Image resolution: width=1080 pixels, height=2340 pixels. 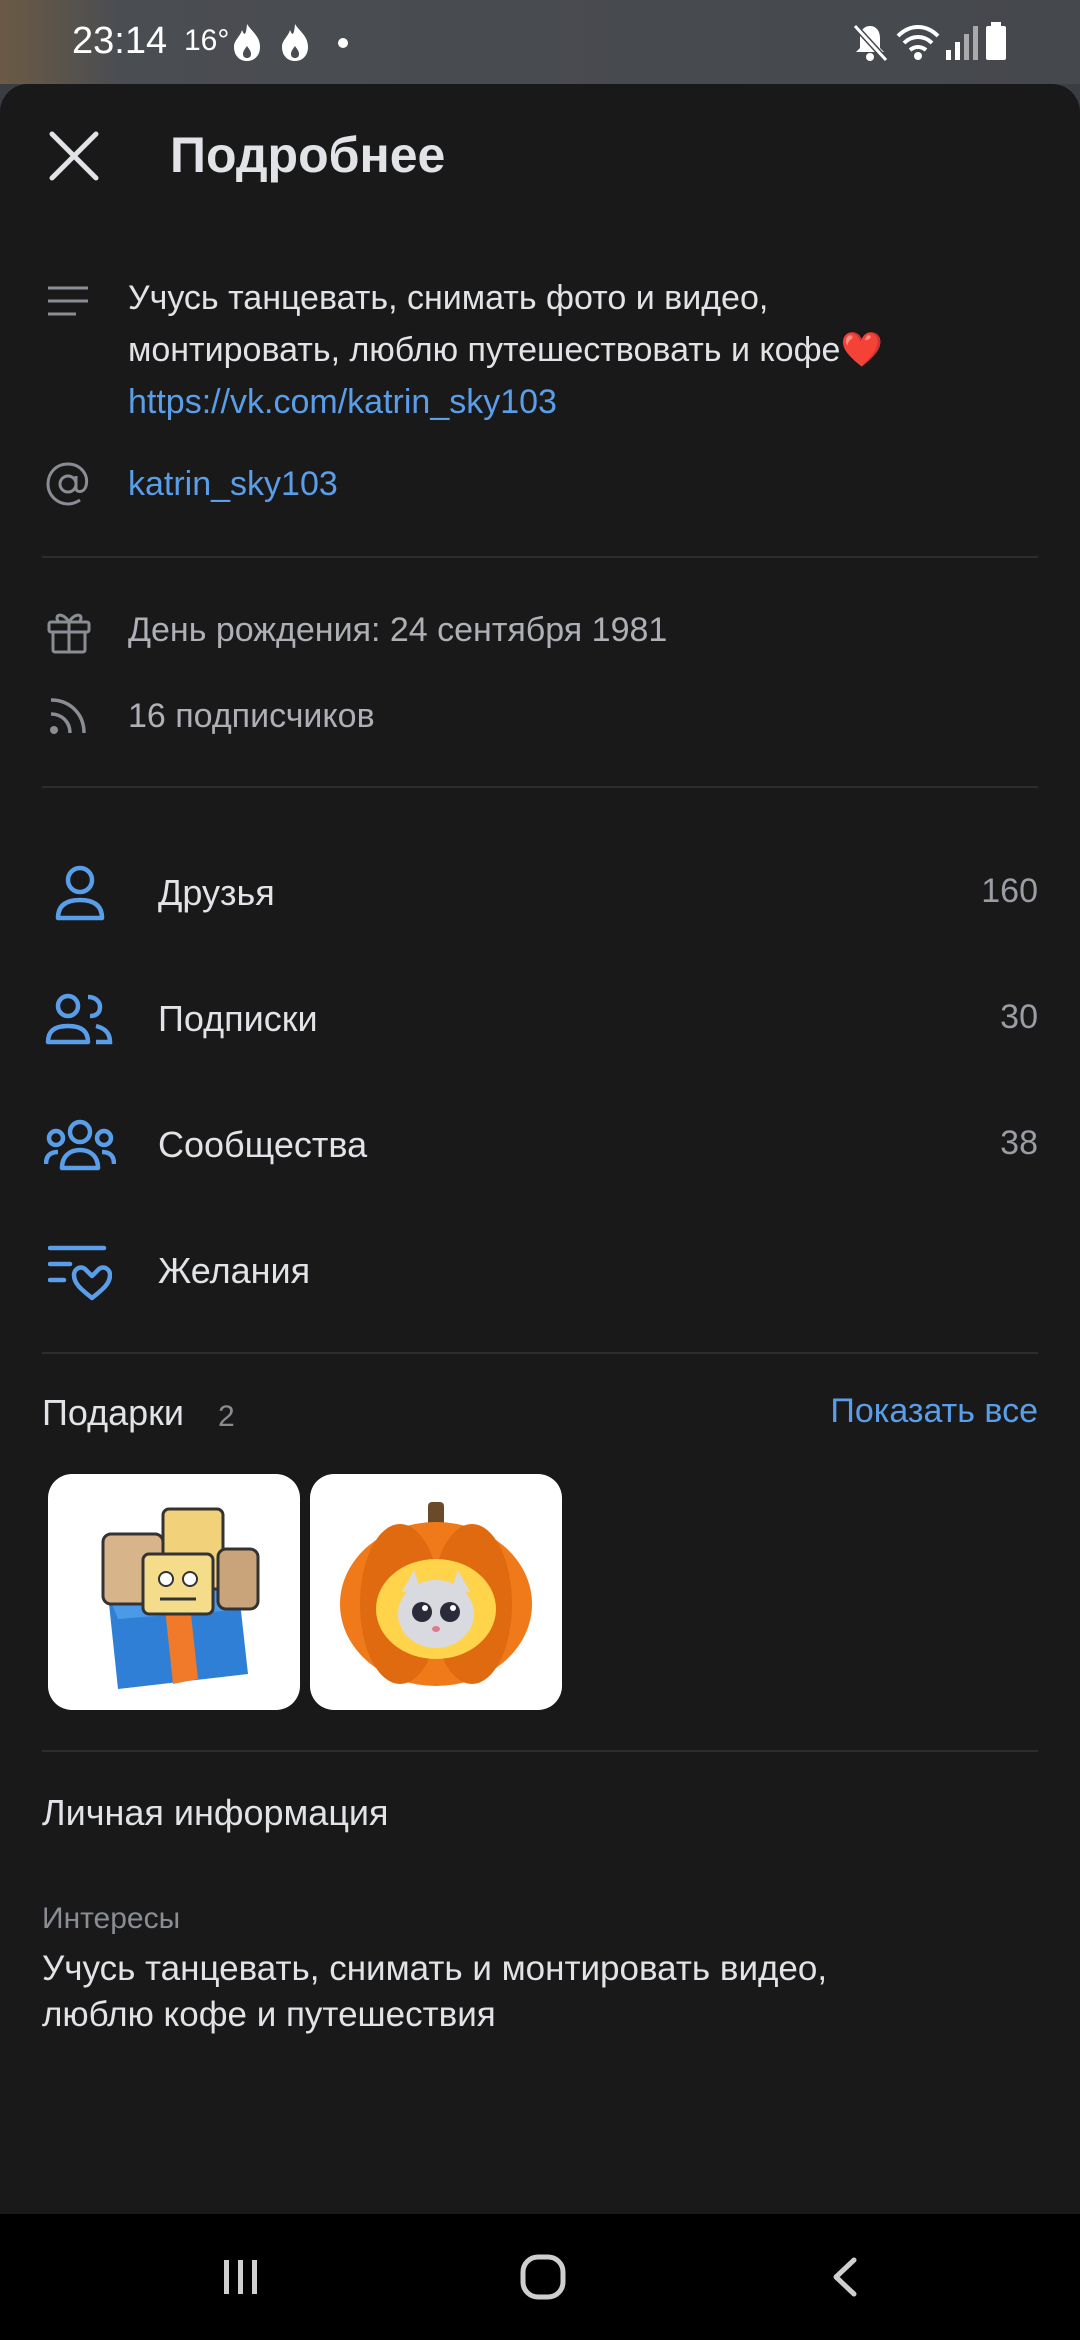 What do you see at coordinates (342, 402) in the screenshot?
I see `profile-link: https://vk.com/katrin_sky103` at bounding box center [342, 402].